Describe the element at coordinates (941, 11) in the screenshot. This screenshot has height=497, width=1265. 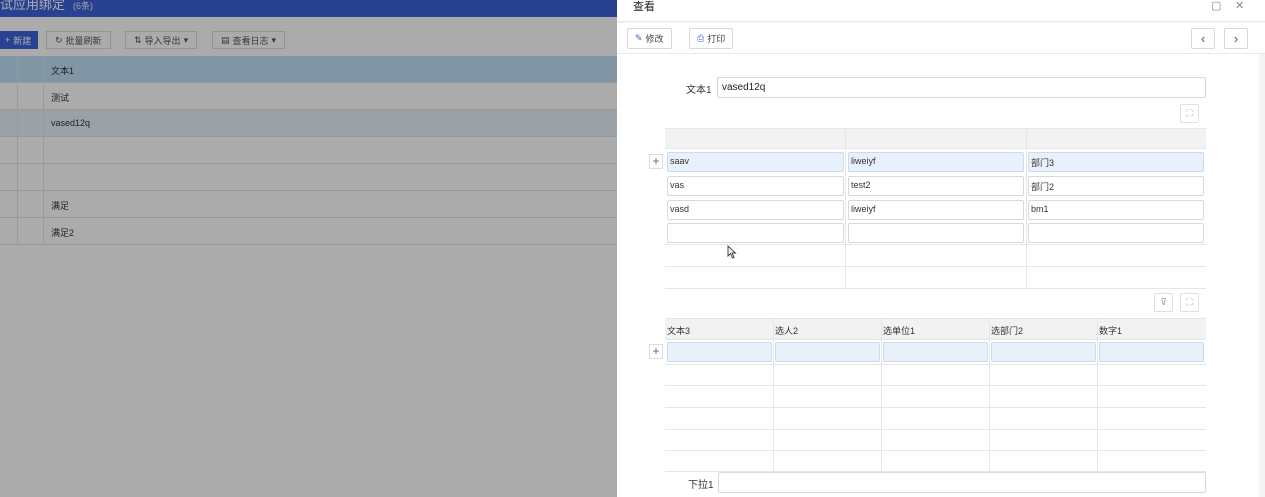
I see `drawer-titlebar: 查看 ▢ ✕` at that location.